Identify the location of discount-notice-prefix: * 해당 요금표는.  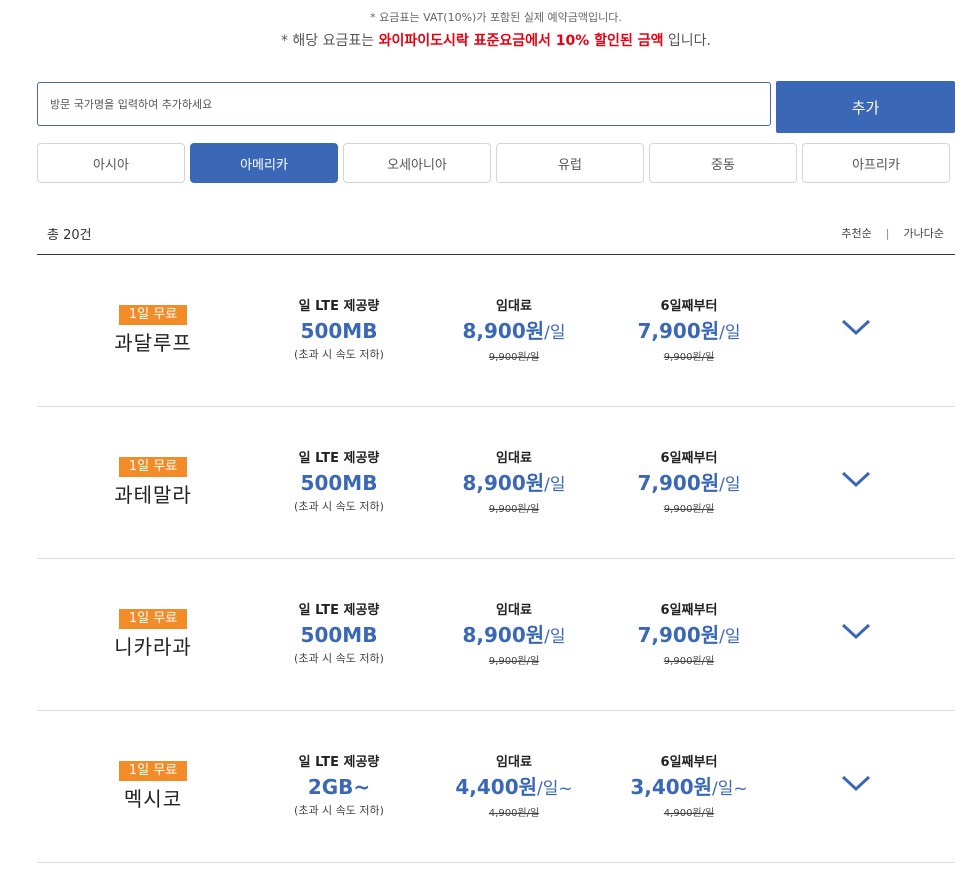
(329, 41).